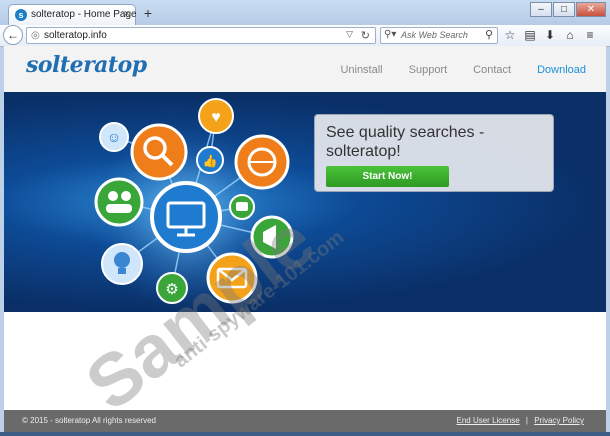 Image resolution: width=610 pixels, height=436 pixels. I want to click on copyright-text: © 2015 - solteratop All rights reserved, so click(89, 420).